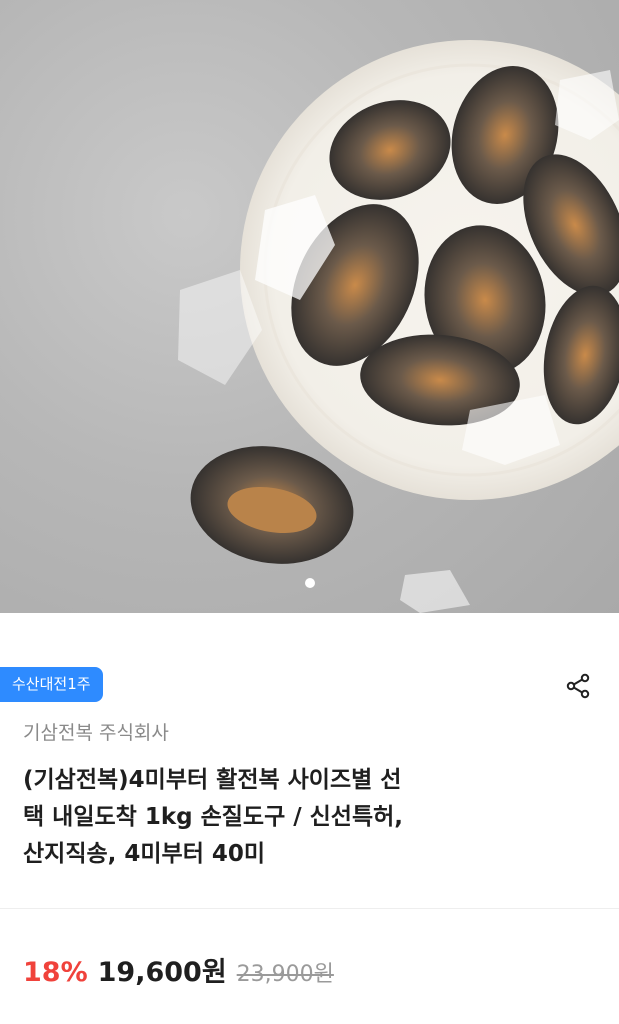 Image resolution: width=619 pixels, height=1024 pixels. I want to click on product-title-line: (기삼전복)4미부터 활전복 사이즈별 선, so click(212, 780).